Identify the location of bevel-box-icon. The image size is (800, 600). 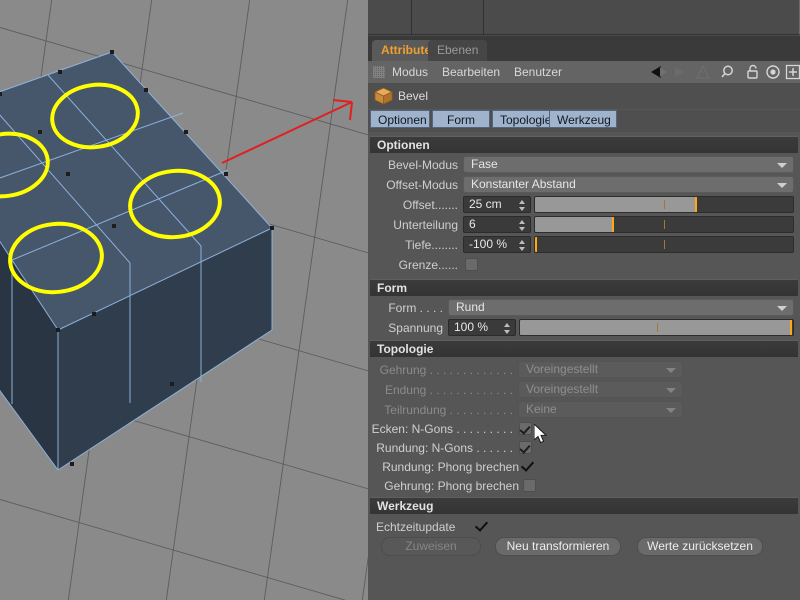
(383, 96).